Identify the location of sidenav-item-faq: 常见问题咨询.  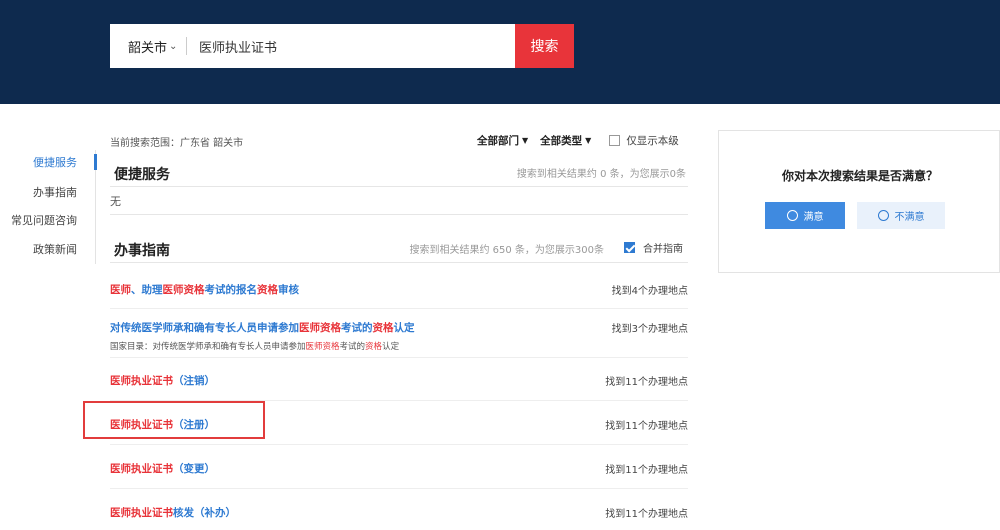
(44, 220).